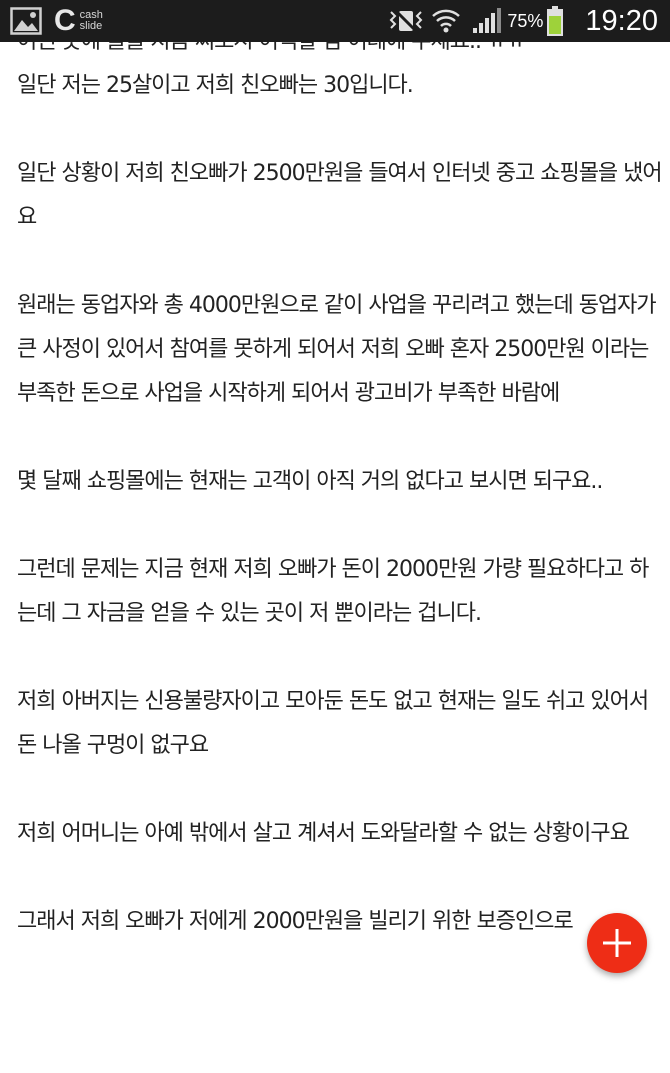 The height and width of the screenshot is (1073, 670). I want to click on cash-slide-wordmark: cash slide, so click(91, 21).